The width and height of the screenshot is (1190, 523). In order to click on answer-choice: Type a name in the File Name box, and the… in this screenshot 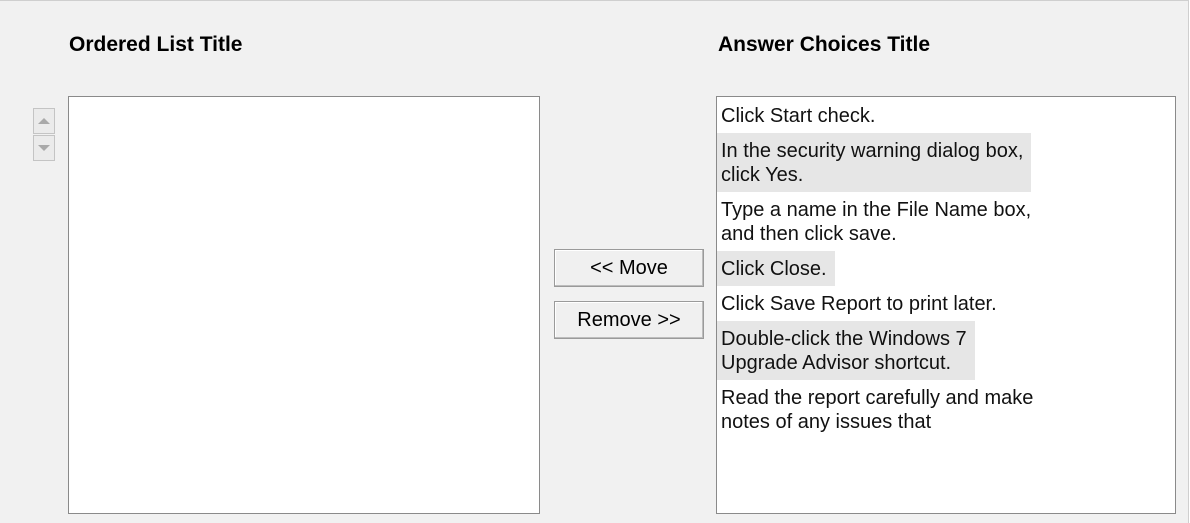, I will do `click(878, 221)`.